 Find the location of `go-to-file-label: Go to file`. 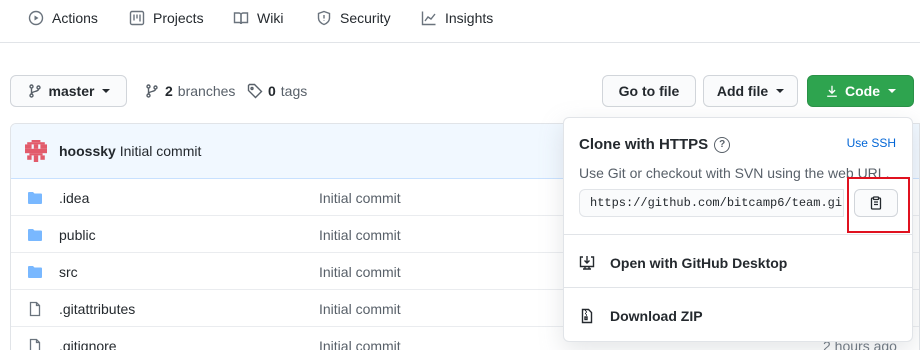

go-to-file-label: Go to file is located at coordinates (649, 91).